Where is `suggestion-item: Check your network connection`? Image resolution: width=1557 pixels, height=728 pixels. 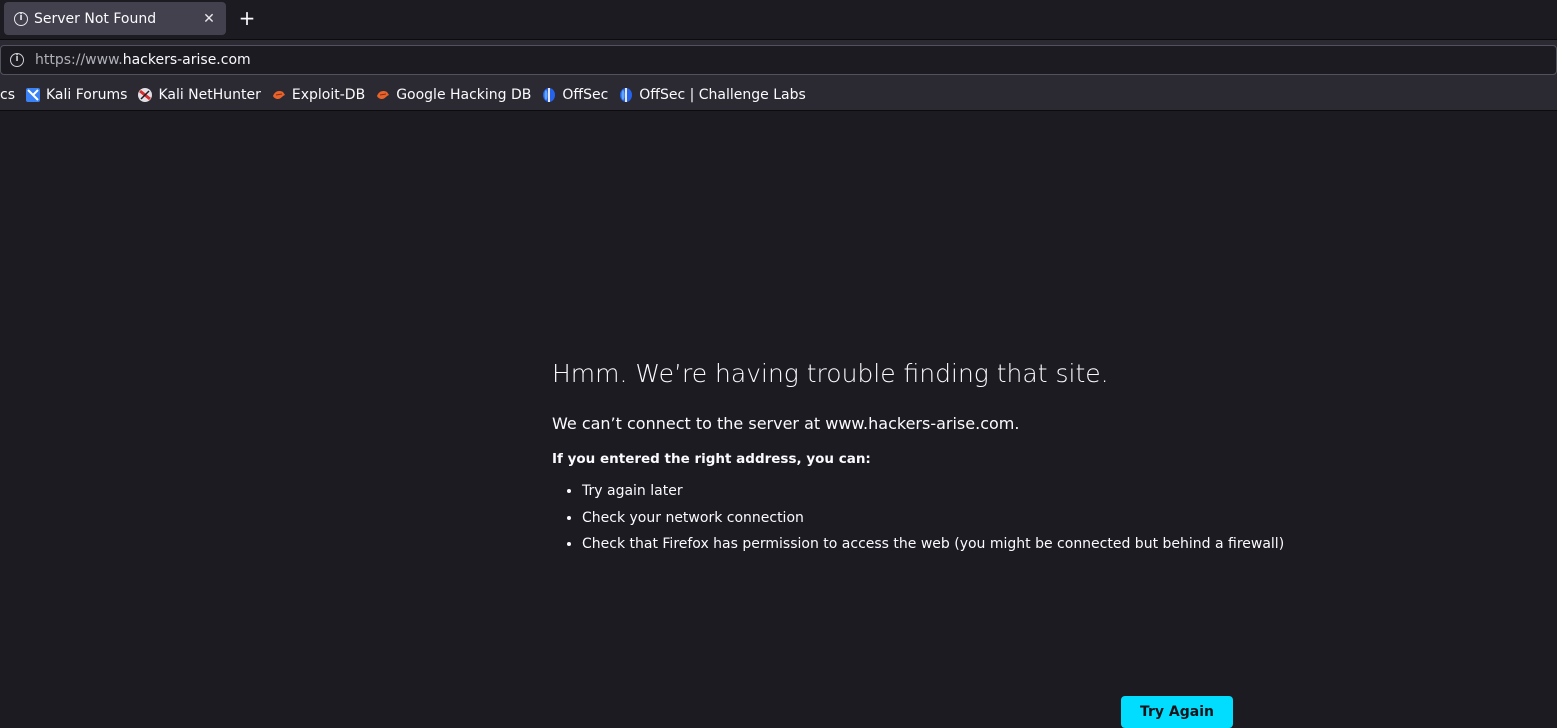
suggestion-item: Check your network connection is located at coordinates (912, 521).